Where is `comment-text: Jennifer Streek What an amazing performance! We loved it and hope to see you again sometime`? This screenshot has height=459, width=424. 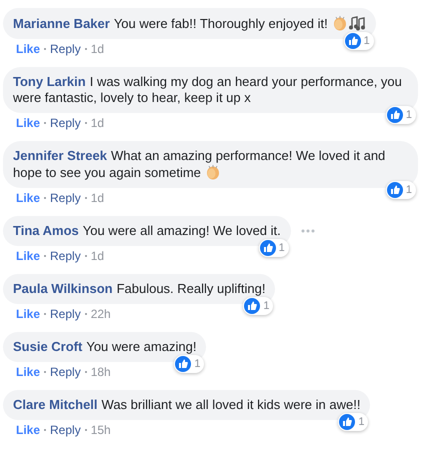
comment-text: Jennifer Streek What an amazing performance! We loved it and hope to see you again sometime is located at coordinates (199, 164).